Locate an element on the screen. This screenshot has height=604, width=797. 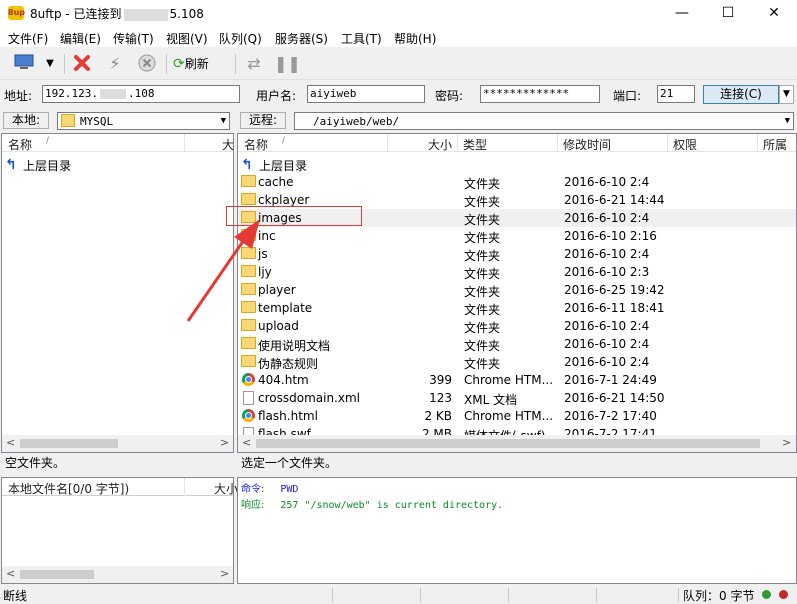
quick-connect-button: ⚡ is located at coordinates (115, 64).